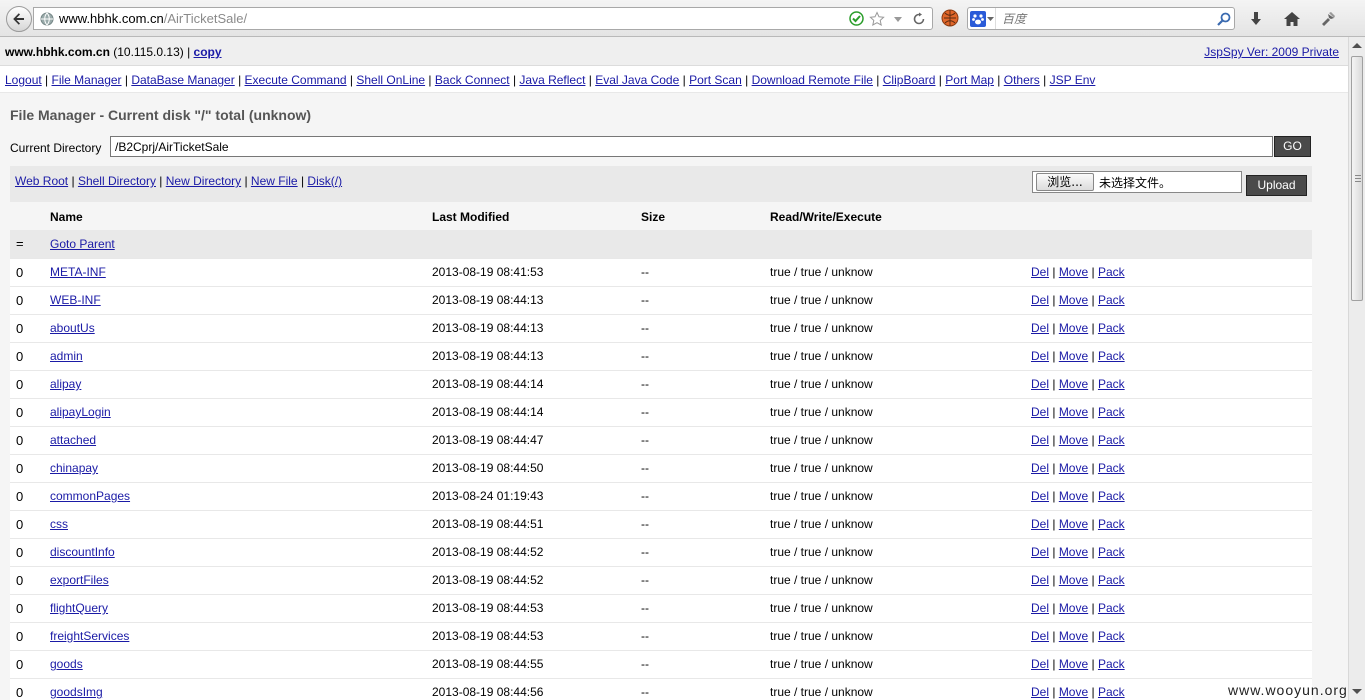 This screenshot has width=1365, height=700. I want to click on menu-item-logout: Logout, so click(23, 80).